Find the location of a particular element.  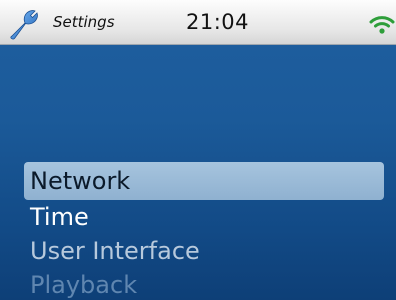

menu-item-playback: Playback is located at coordinates (204, 283).